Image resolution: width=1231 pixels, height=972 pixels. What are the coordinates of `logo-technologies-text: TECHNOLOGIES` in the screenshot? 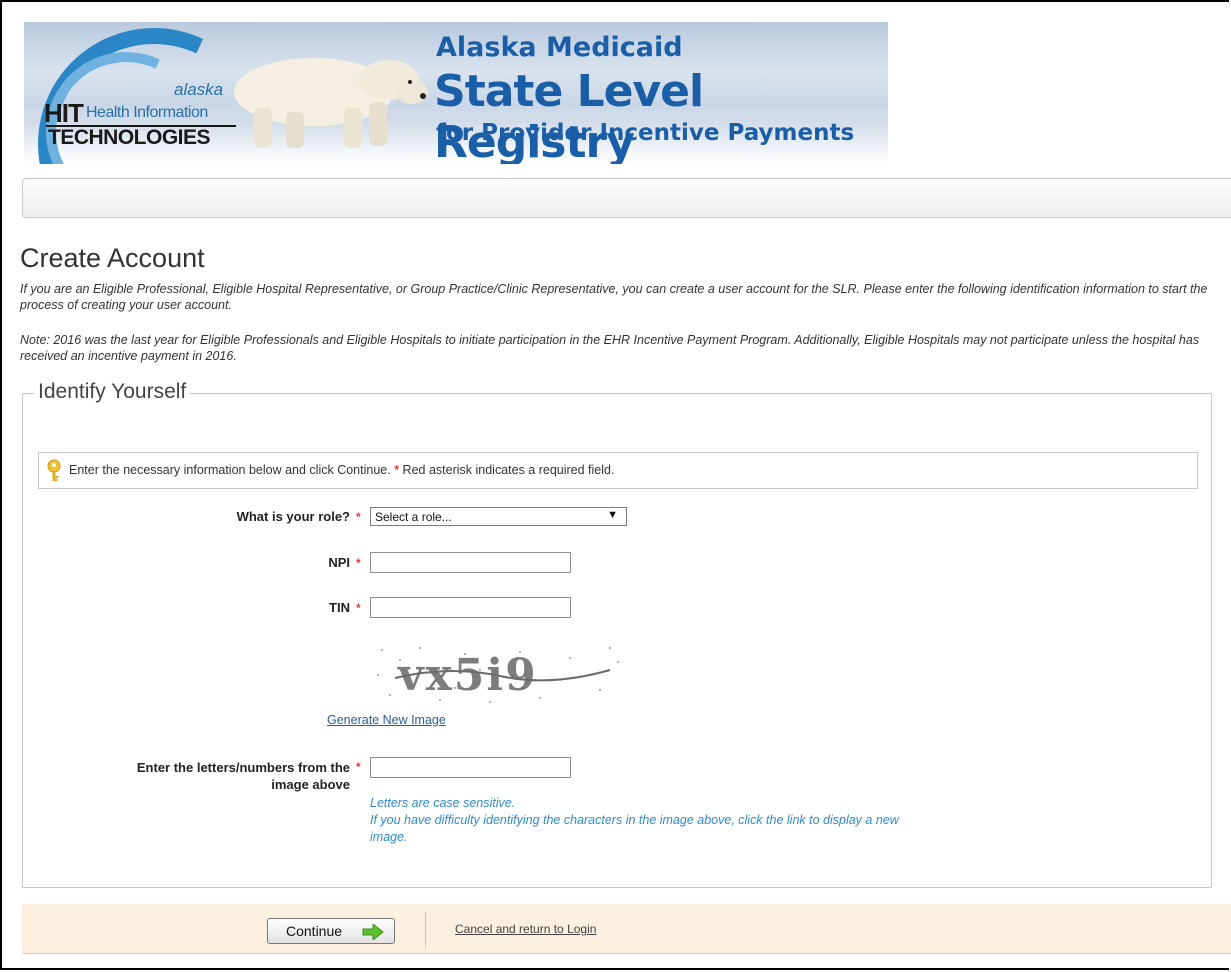 It's located at (129, 137).